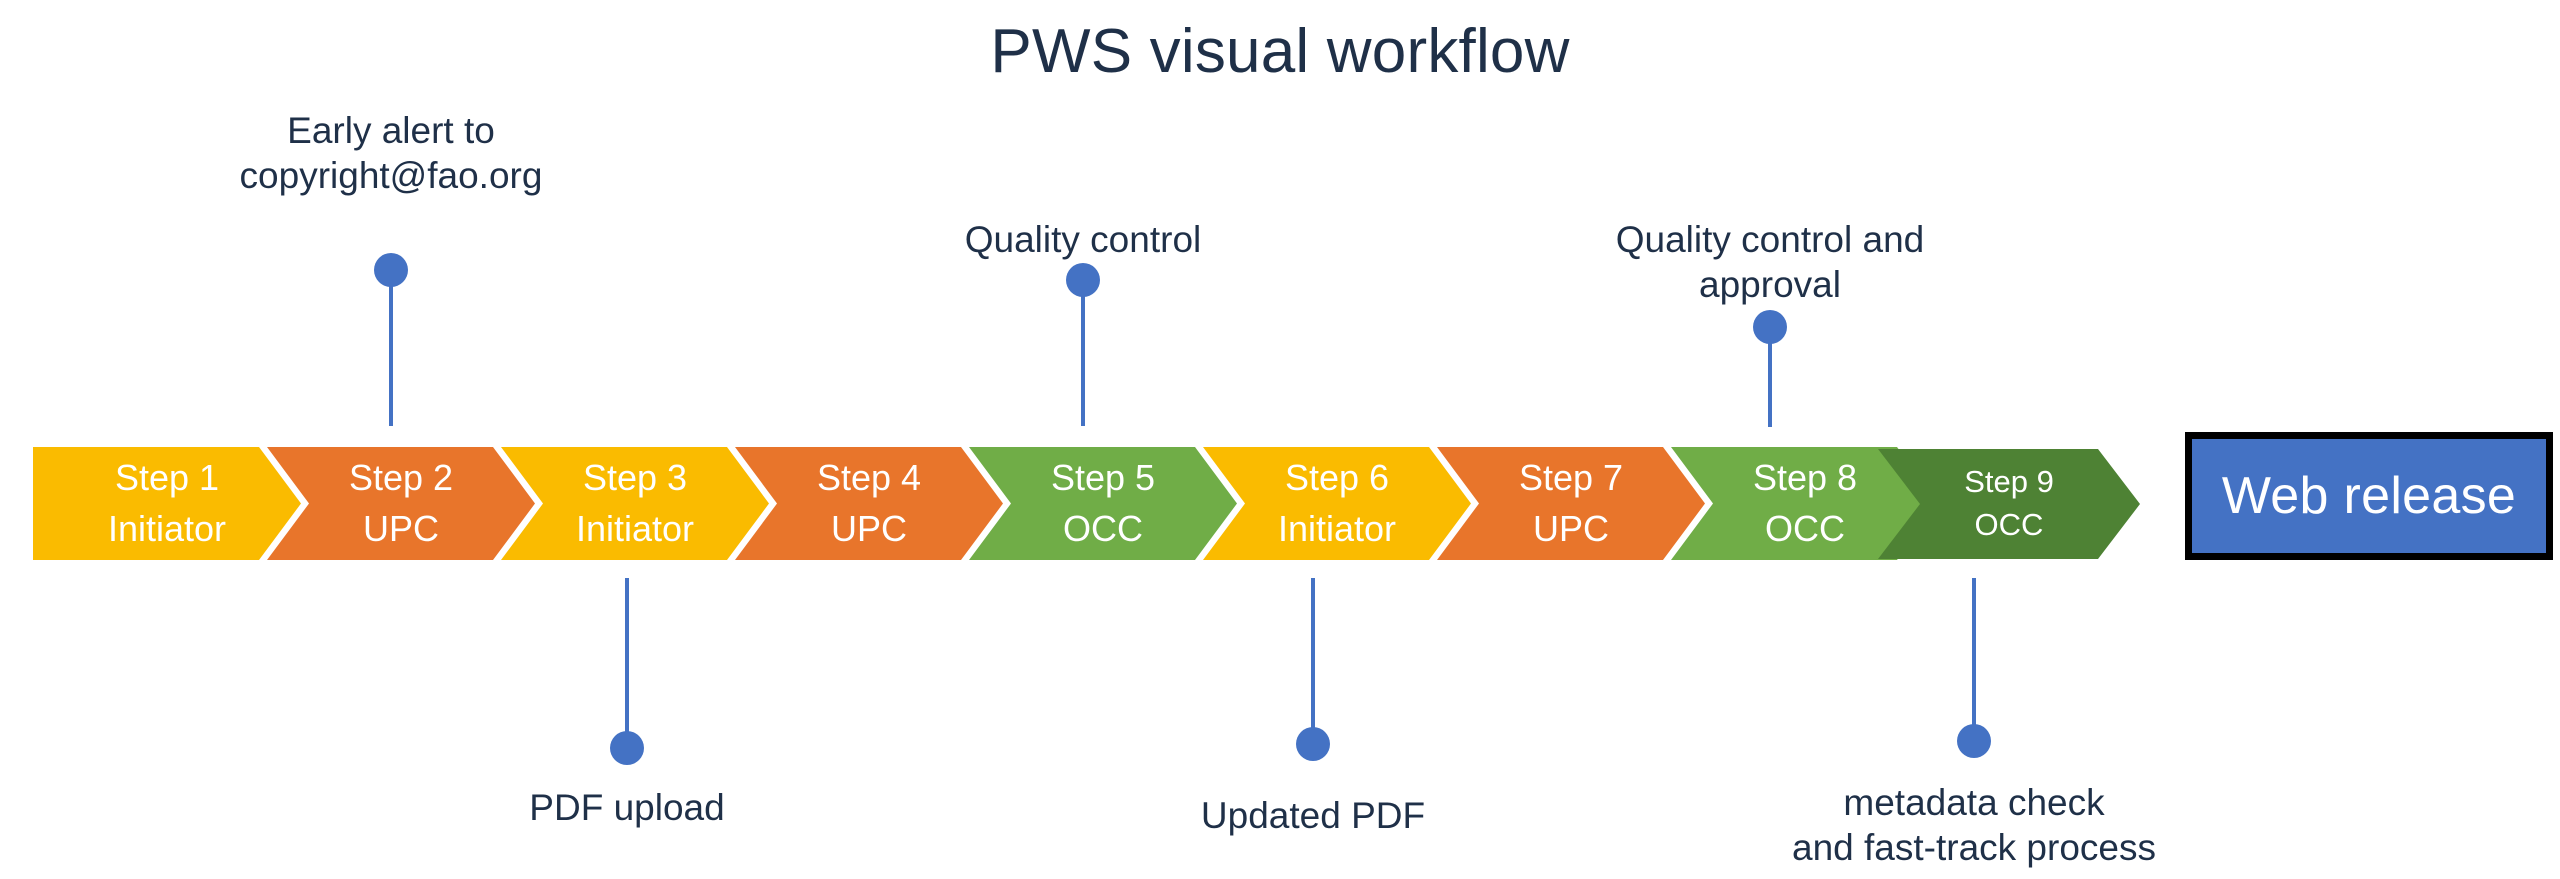 Image resolution: width=2560 pixels, height=879 pixels. What do you see at coordinates (391, 153) in the screenshot?
I see `annotation-step-2-label: Early alert to copyright@fao.org` at bounding box center [391, 153].